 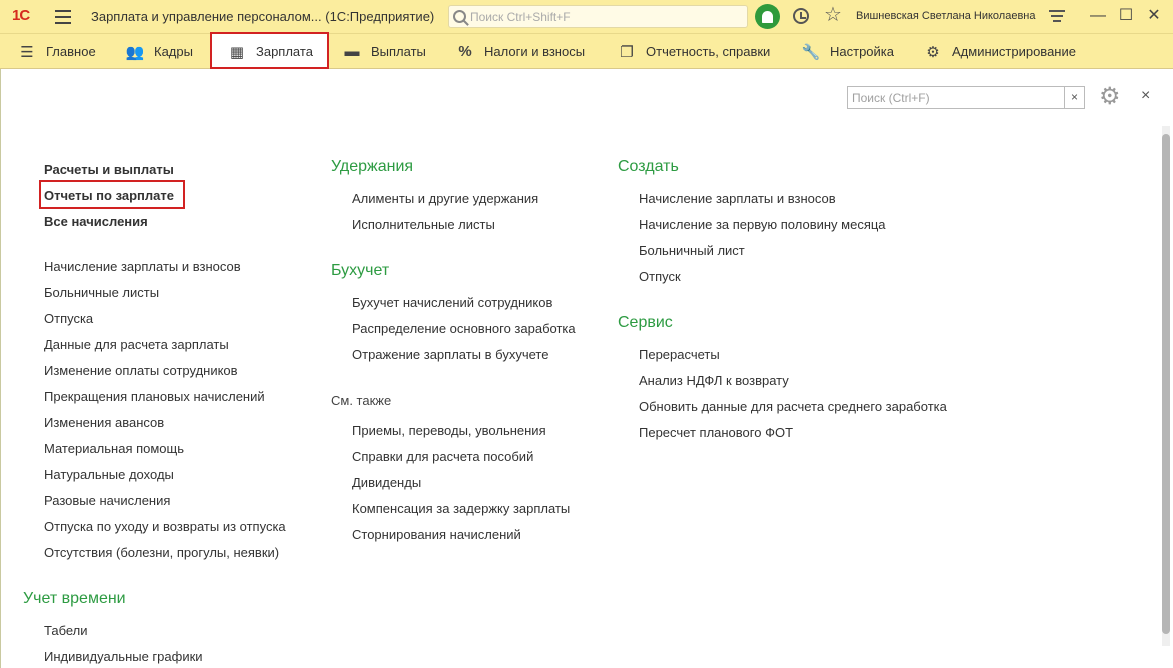 What do you see at coordinates (154, 396) in the screenshot?
I see `link-stop-accruals: Прекращения плановых начислений` at bounding box center [154, 396].